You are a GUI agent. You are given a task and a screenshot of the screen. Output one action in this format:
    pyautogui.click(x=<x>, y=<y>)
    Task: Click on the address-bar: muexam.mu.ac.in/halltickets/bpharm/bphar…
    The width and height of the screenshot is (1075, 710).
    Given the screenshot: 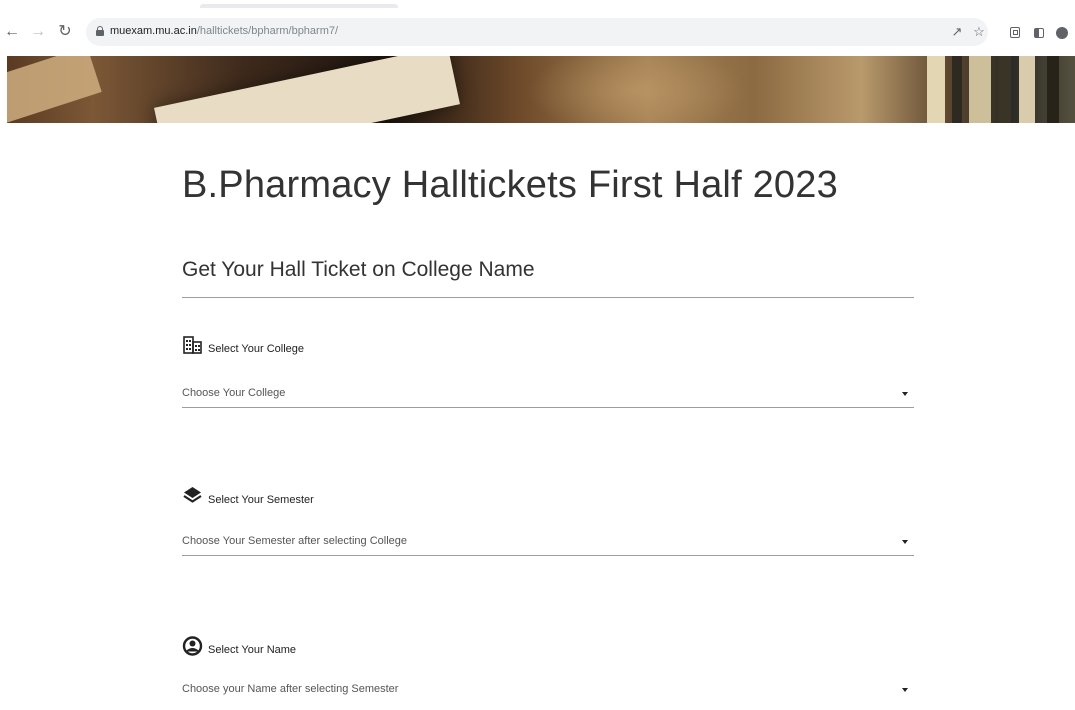 What is the action you would take?
    pyautogui.click(x=537, y=32)
    